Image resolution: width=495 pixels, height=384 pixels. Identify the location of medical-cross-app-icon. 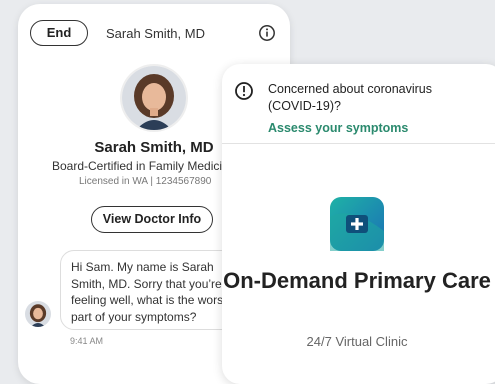
(357, 224).